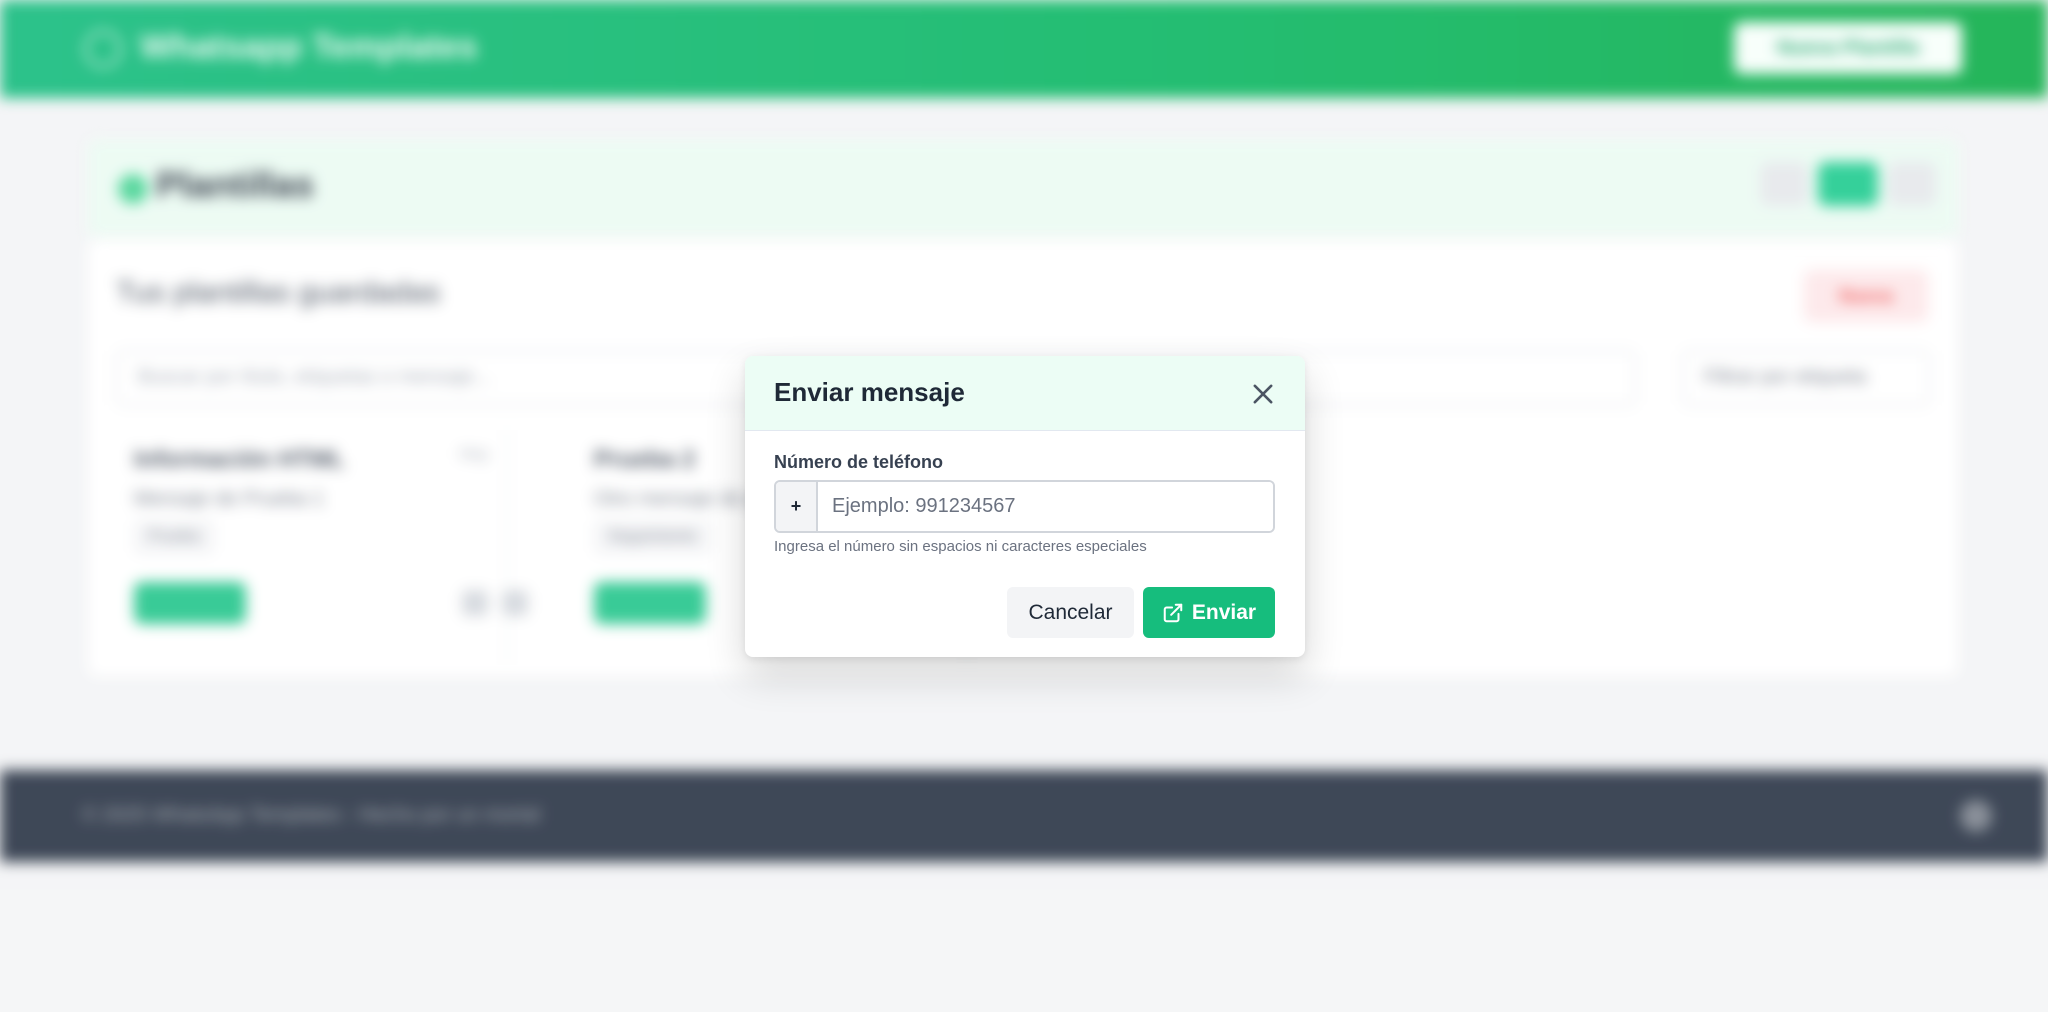  I want to click on cancel-button: Cancelar, so click(1070, 612).